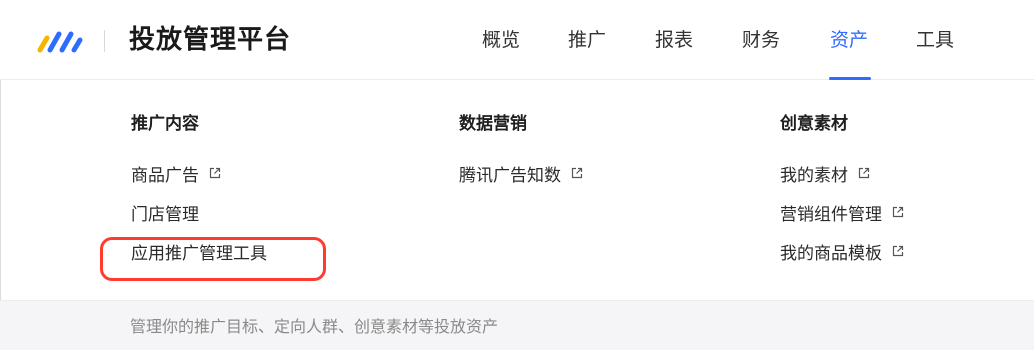  Describe the element at coordinates (814, 175) in the screenshot. I see `menu-item-label: 我的素材` at that location.